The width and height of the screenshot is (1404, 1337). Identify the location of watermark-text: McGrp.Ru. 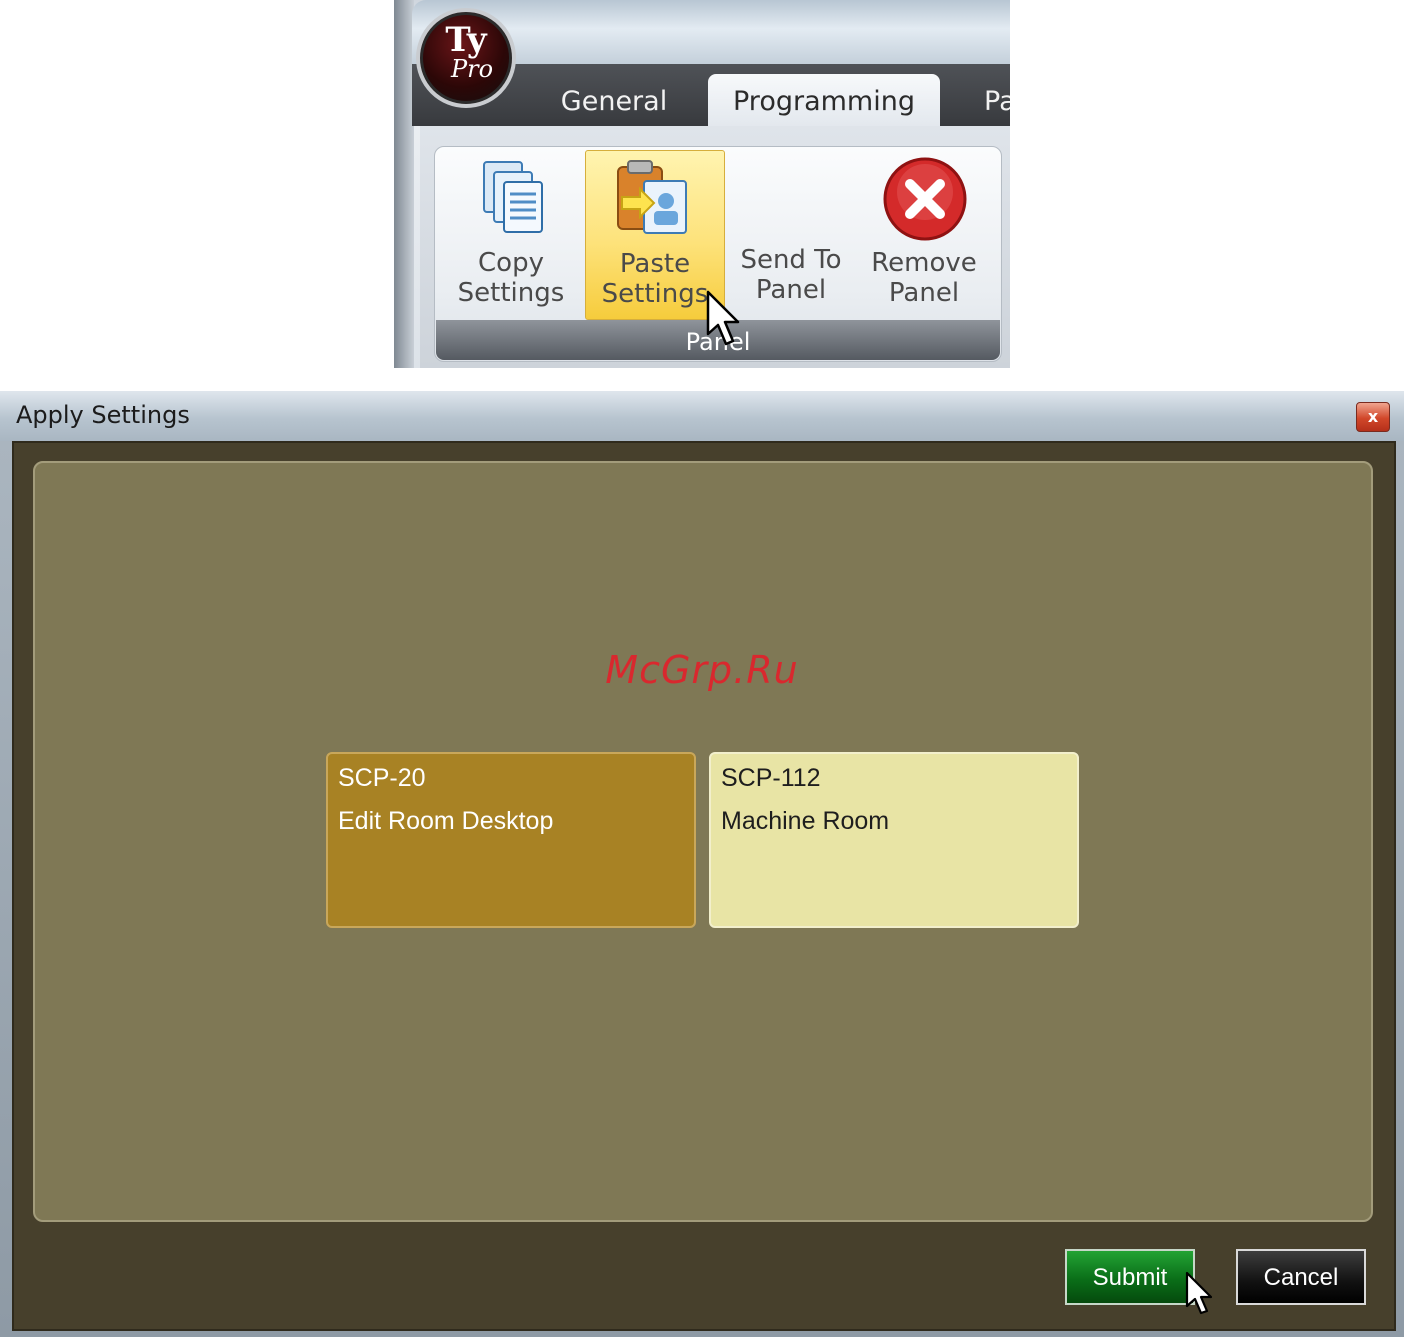
(702, 670).